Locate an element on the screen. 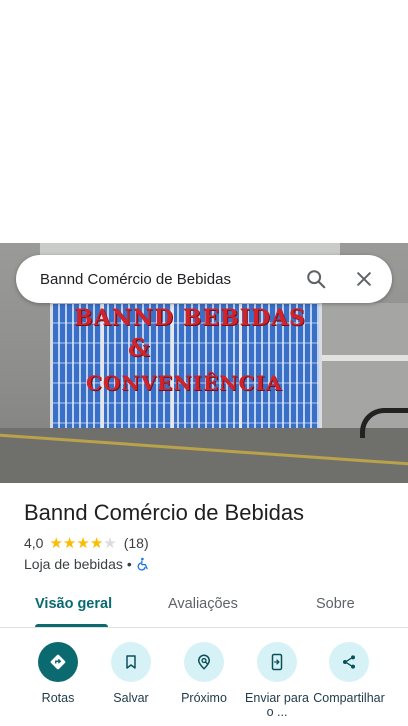 Image resolution: width=408 pixels, height=726 pixels. share-button-circle is located at coordinates (349, 662).